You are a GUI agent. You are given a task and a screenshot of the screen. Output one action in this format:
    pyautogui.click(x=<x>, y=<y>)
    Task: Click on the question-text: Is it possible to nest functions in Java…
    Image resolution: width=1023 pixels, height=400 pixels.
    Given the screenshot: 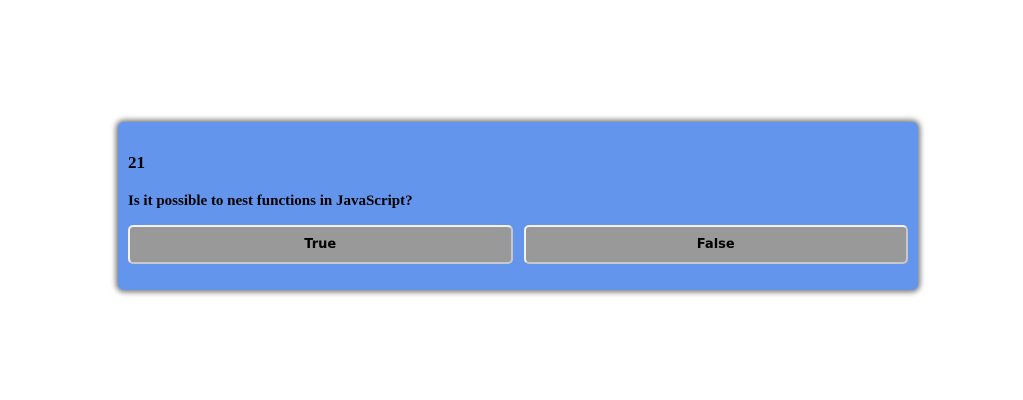 What is the action you would take?
    pyautogui.click(x=270, y=201)
    